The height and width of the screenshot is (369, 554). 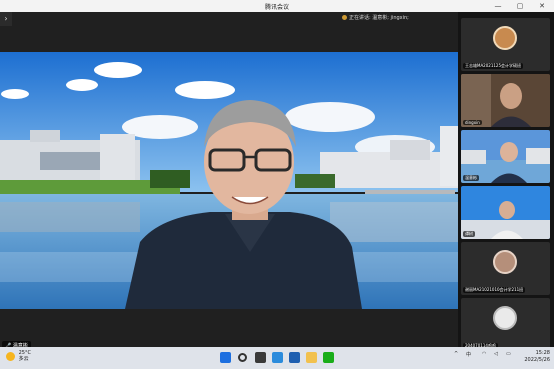 What do you see at coordinates (294, 357) in the screenshot?
I see `store-icon` at bounding box center [294, 357].